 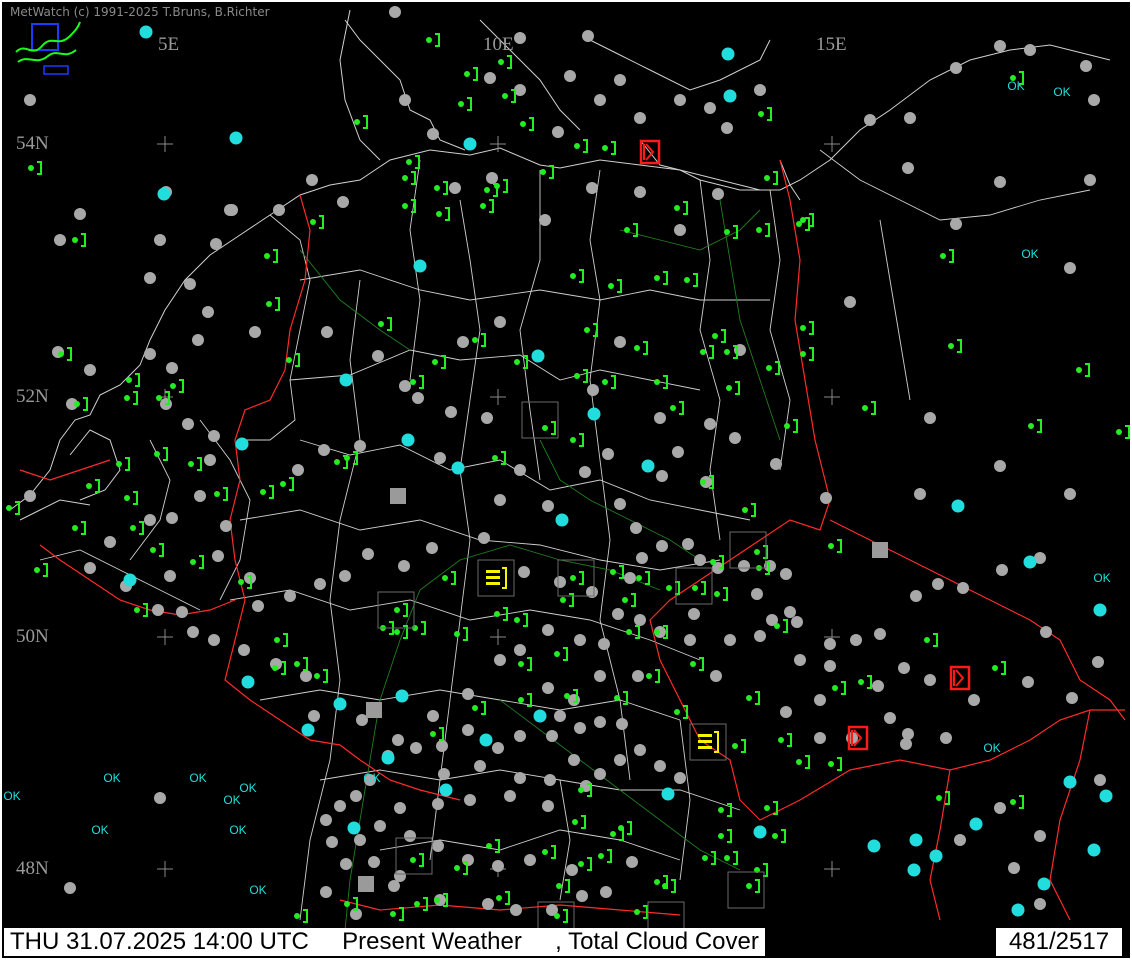 I want to click on station-count: 481/2517, so click(x=1059, y=942).